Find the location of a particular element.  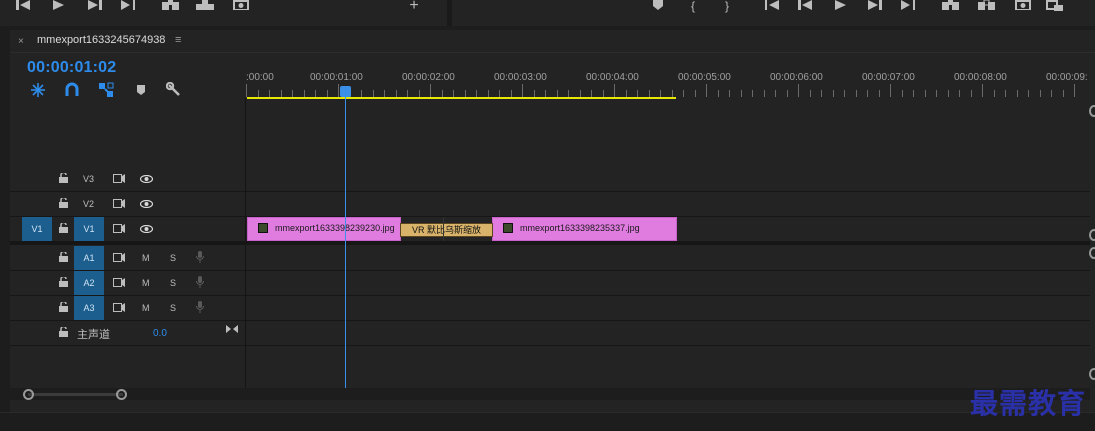

track-label-a2: A2 is located at coordinates (89, 283).